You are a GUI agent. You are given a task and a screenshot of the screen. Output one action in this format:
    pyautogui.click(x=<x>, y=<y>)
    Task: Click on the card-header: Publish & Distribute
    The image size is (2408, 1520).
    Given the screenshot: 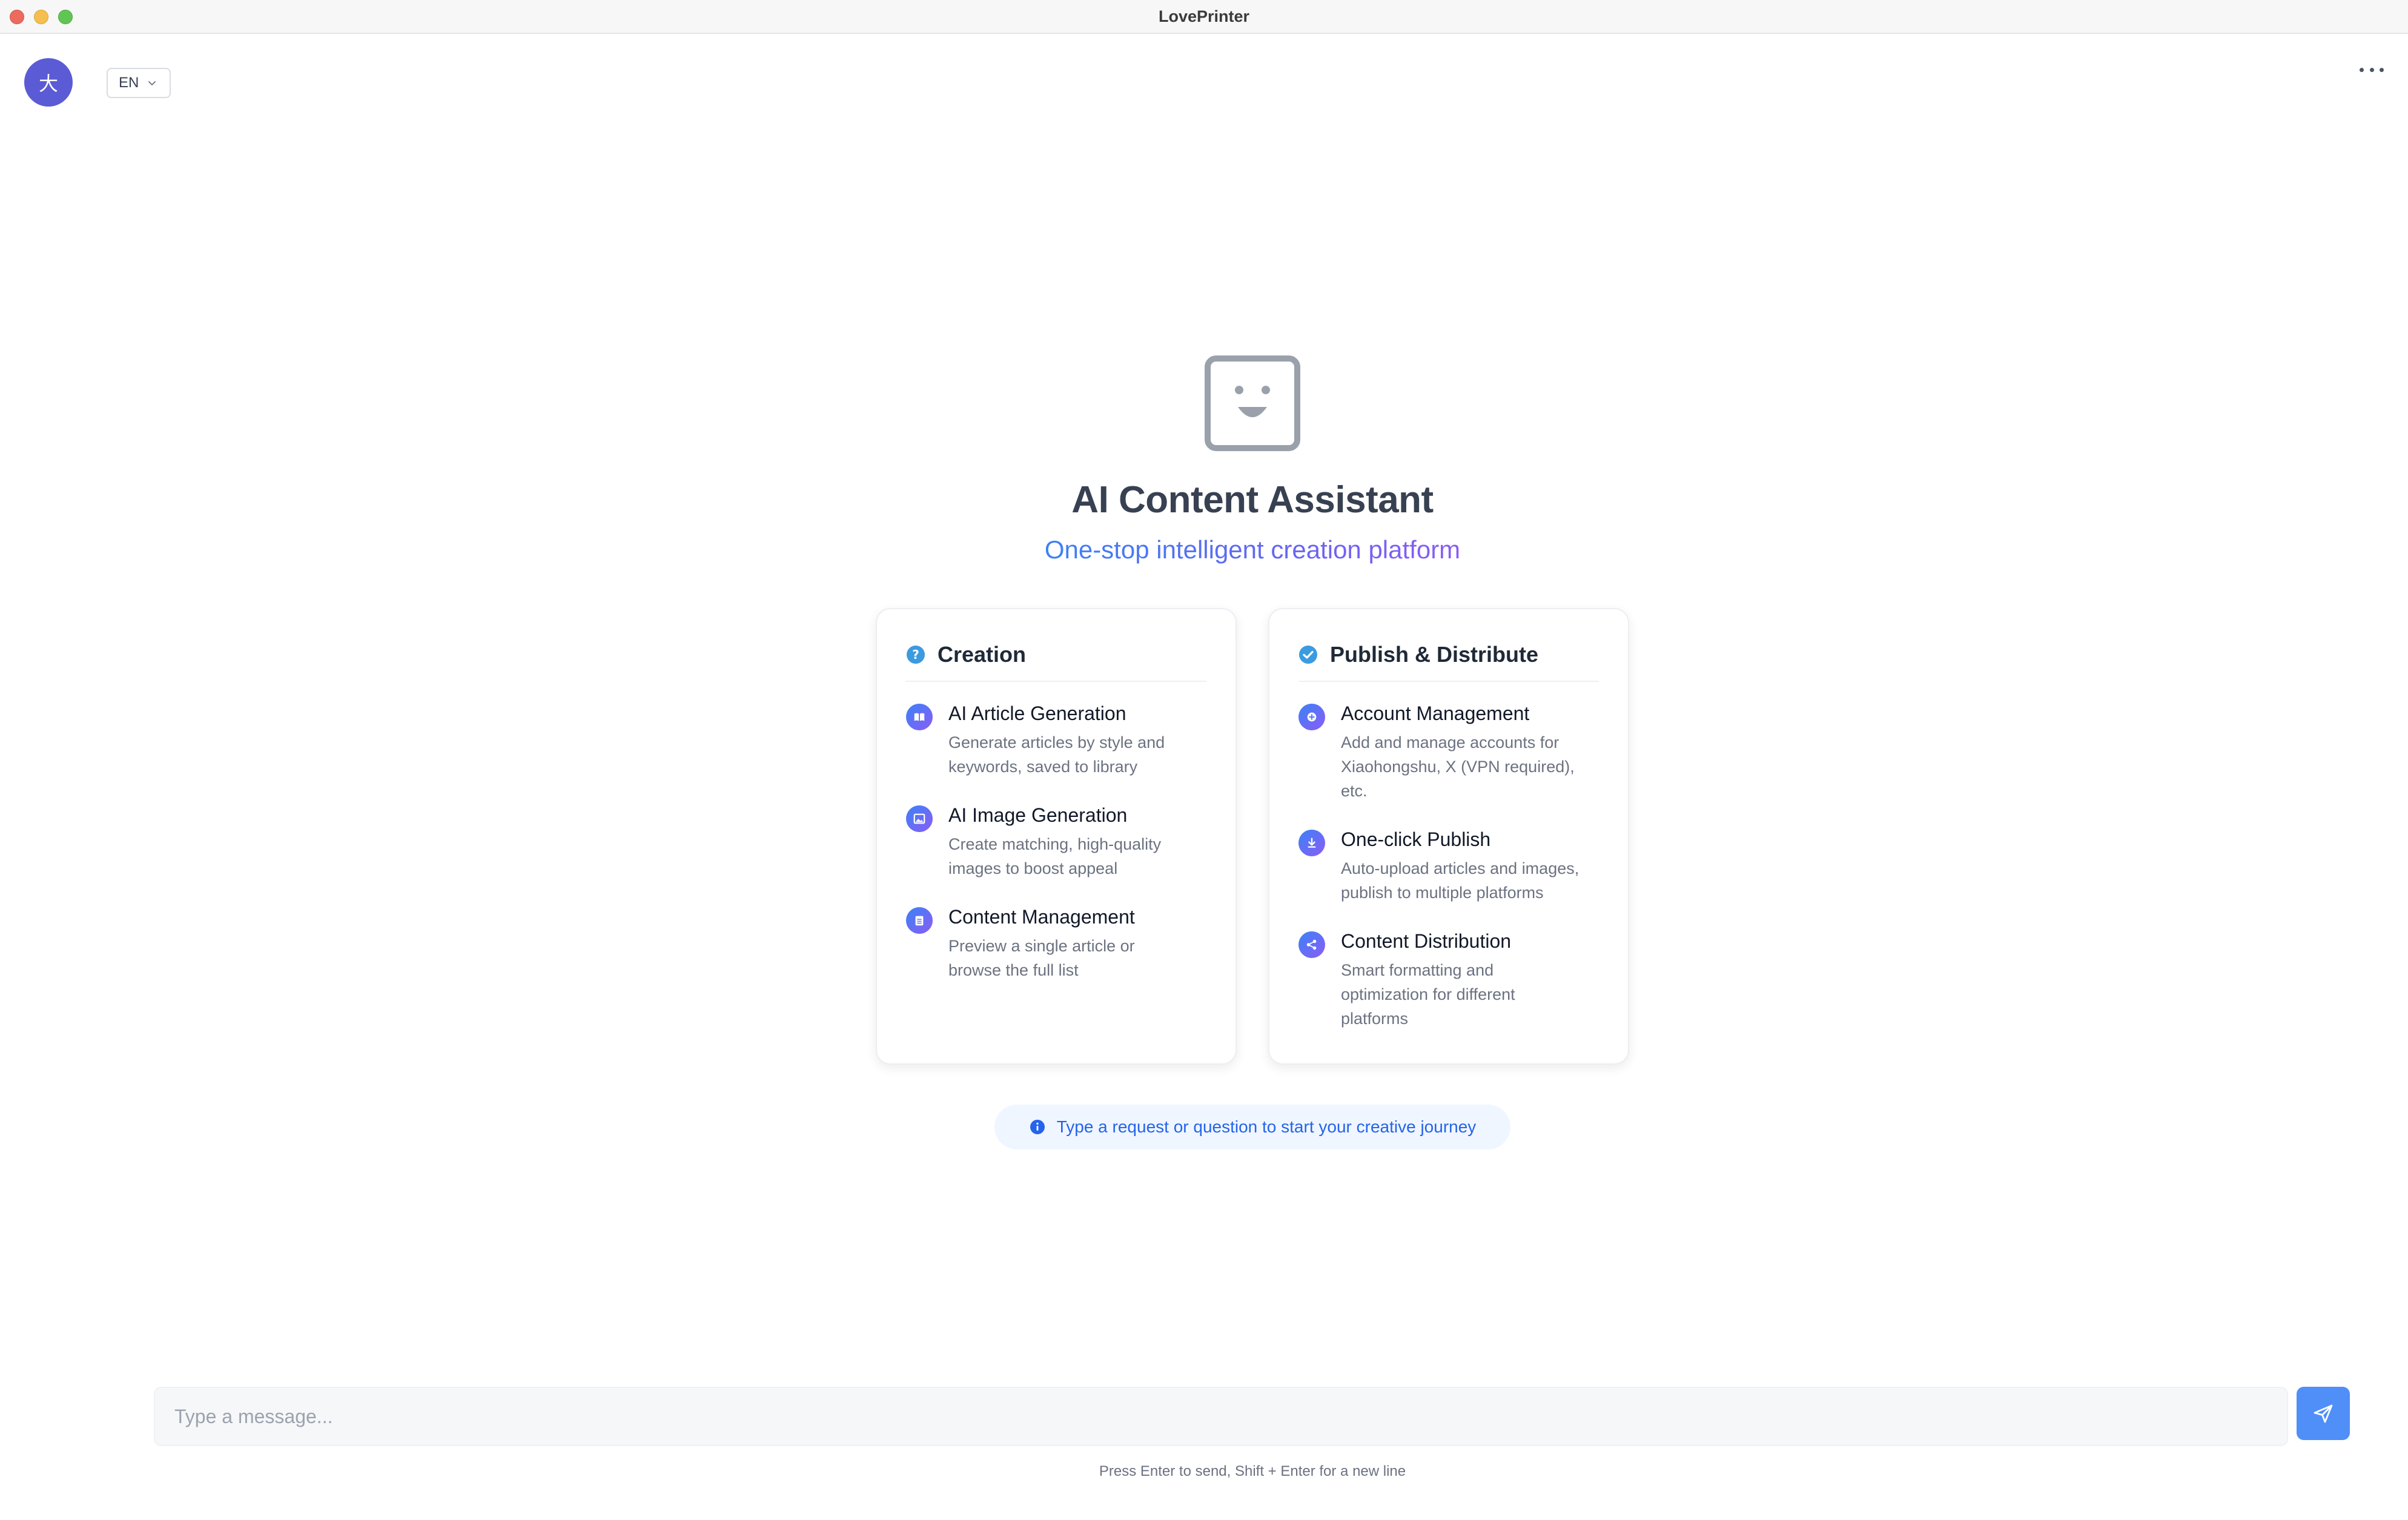 What is the action you would take?
    pyautogui.click(x=1418, y=655)
    